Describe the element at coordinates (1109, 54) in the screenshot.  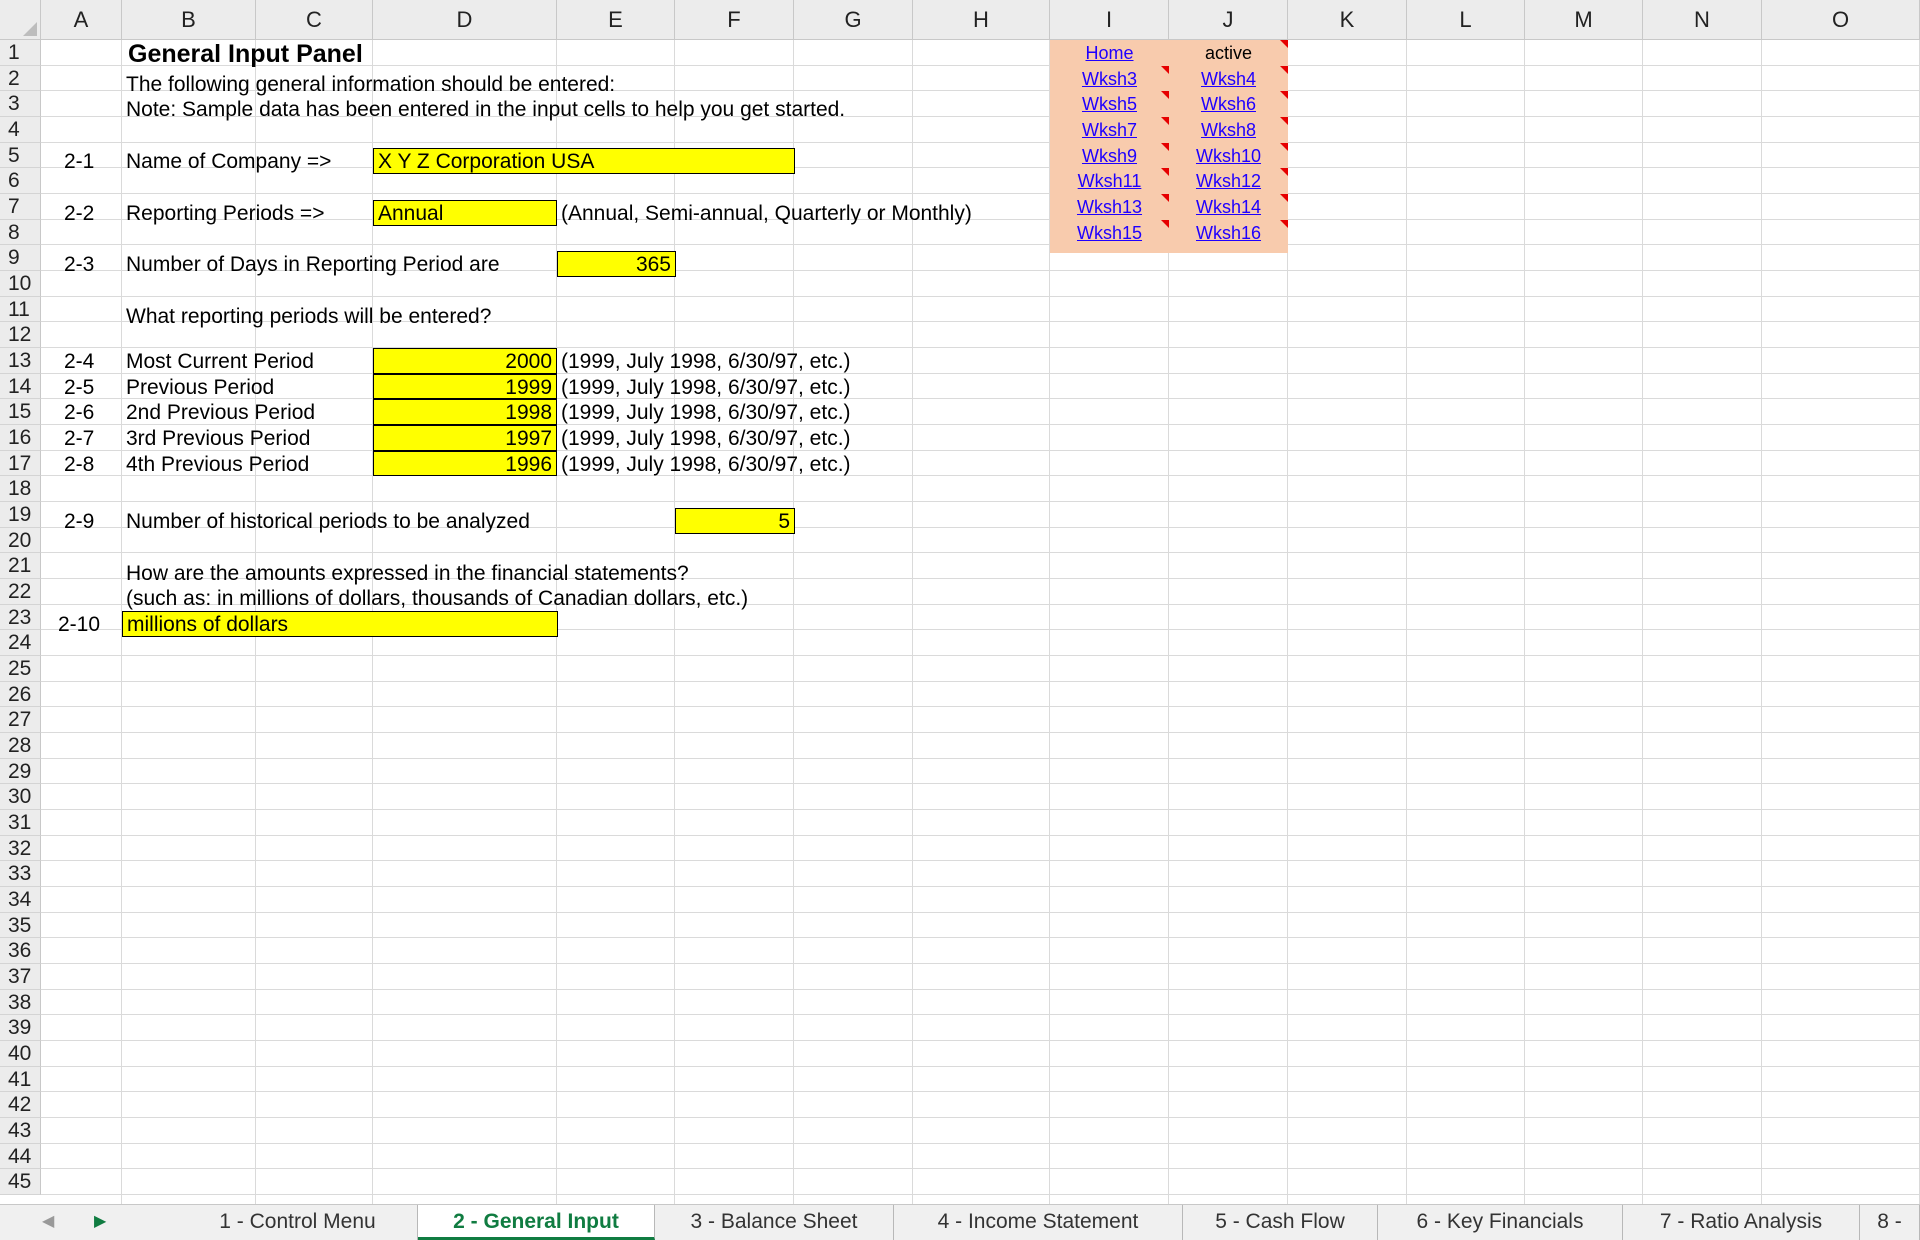
I see `nav-link-home: Home` at that location.